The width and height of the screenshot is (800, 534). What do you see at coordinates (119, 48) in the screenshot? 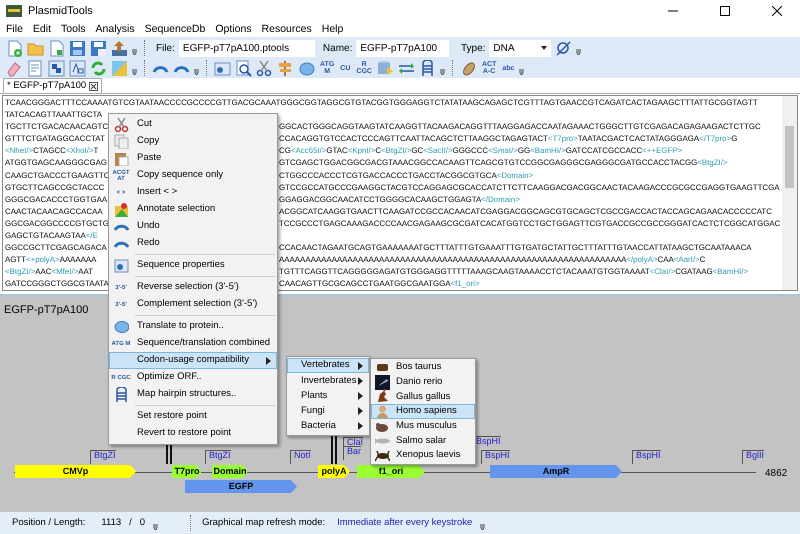
I see `export-icon` at bounding box center [119, 48].